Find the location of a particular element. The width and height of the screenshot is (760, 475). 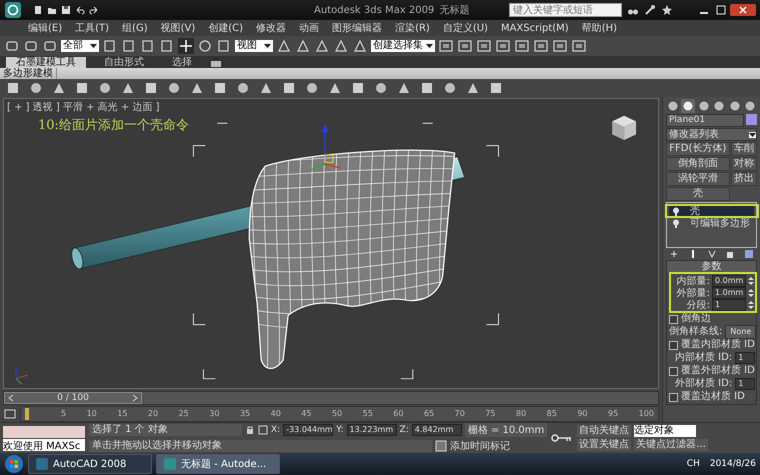

ribbon-tab: 选择 is located at coordinates (182, 62).